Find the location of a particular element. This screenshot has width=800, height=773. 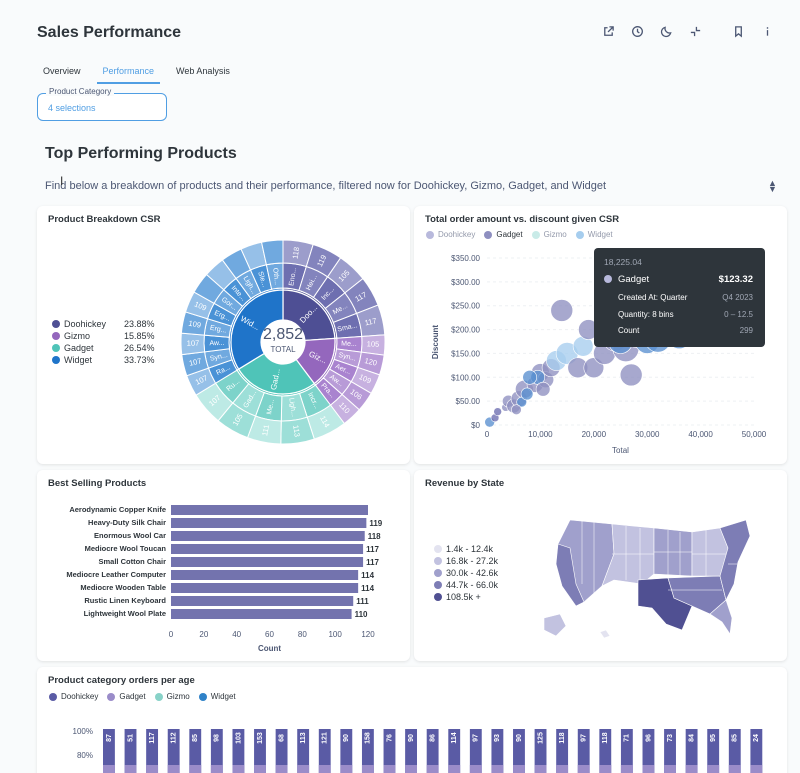

text-cursor-icon: I is located at coordinates (62, 181).